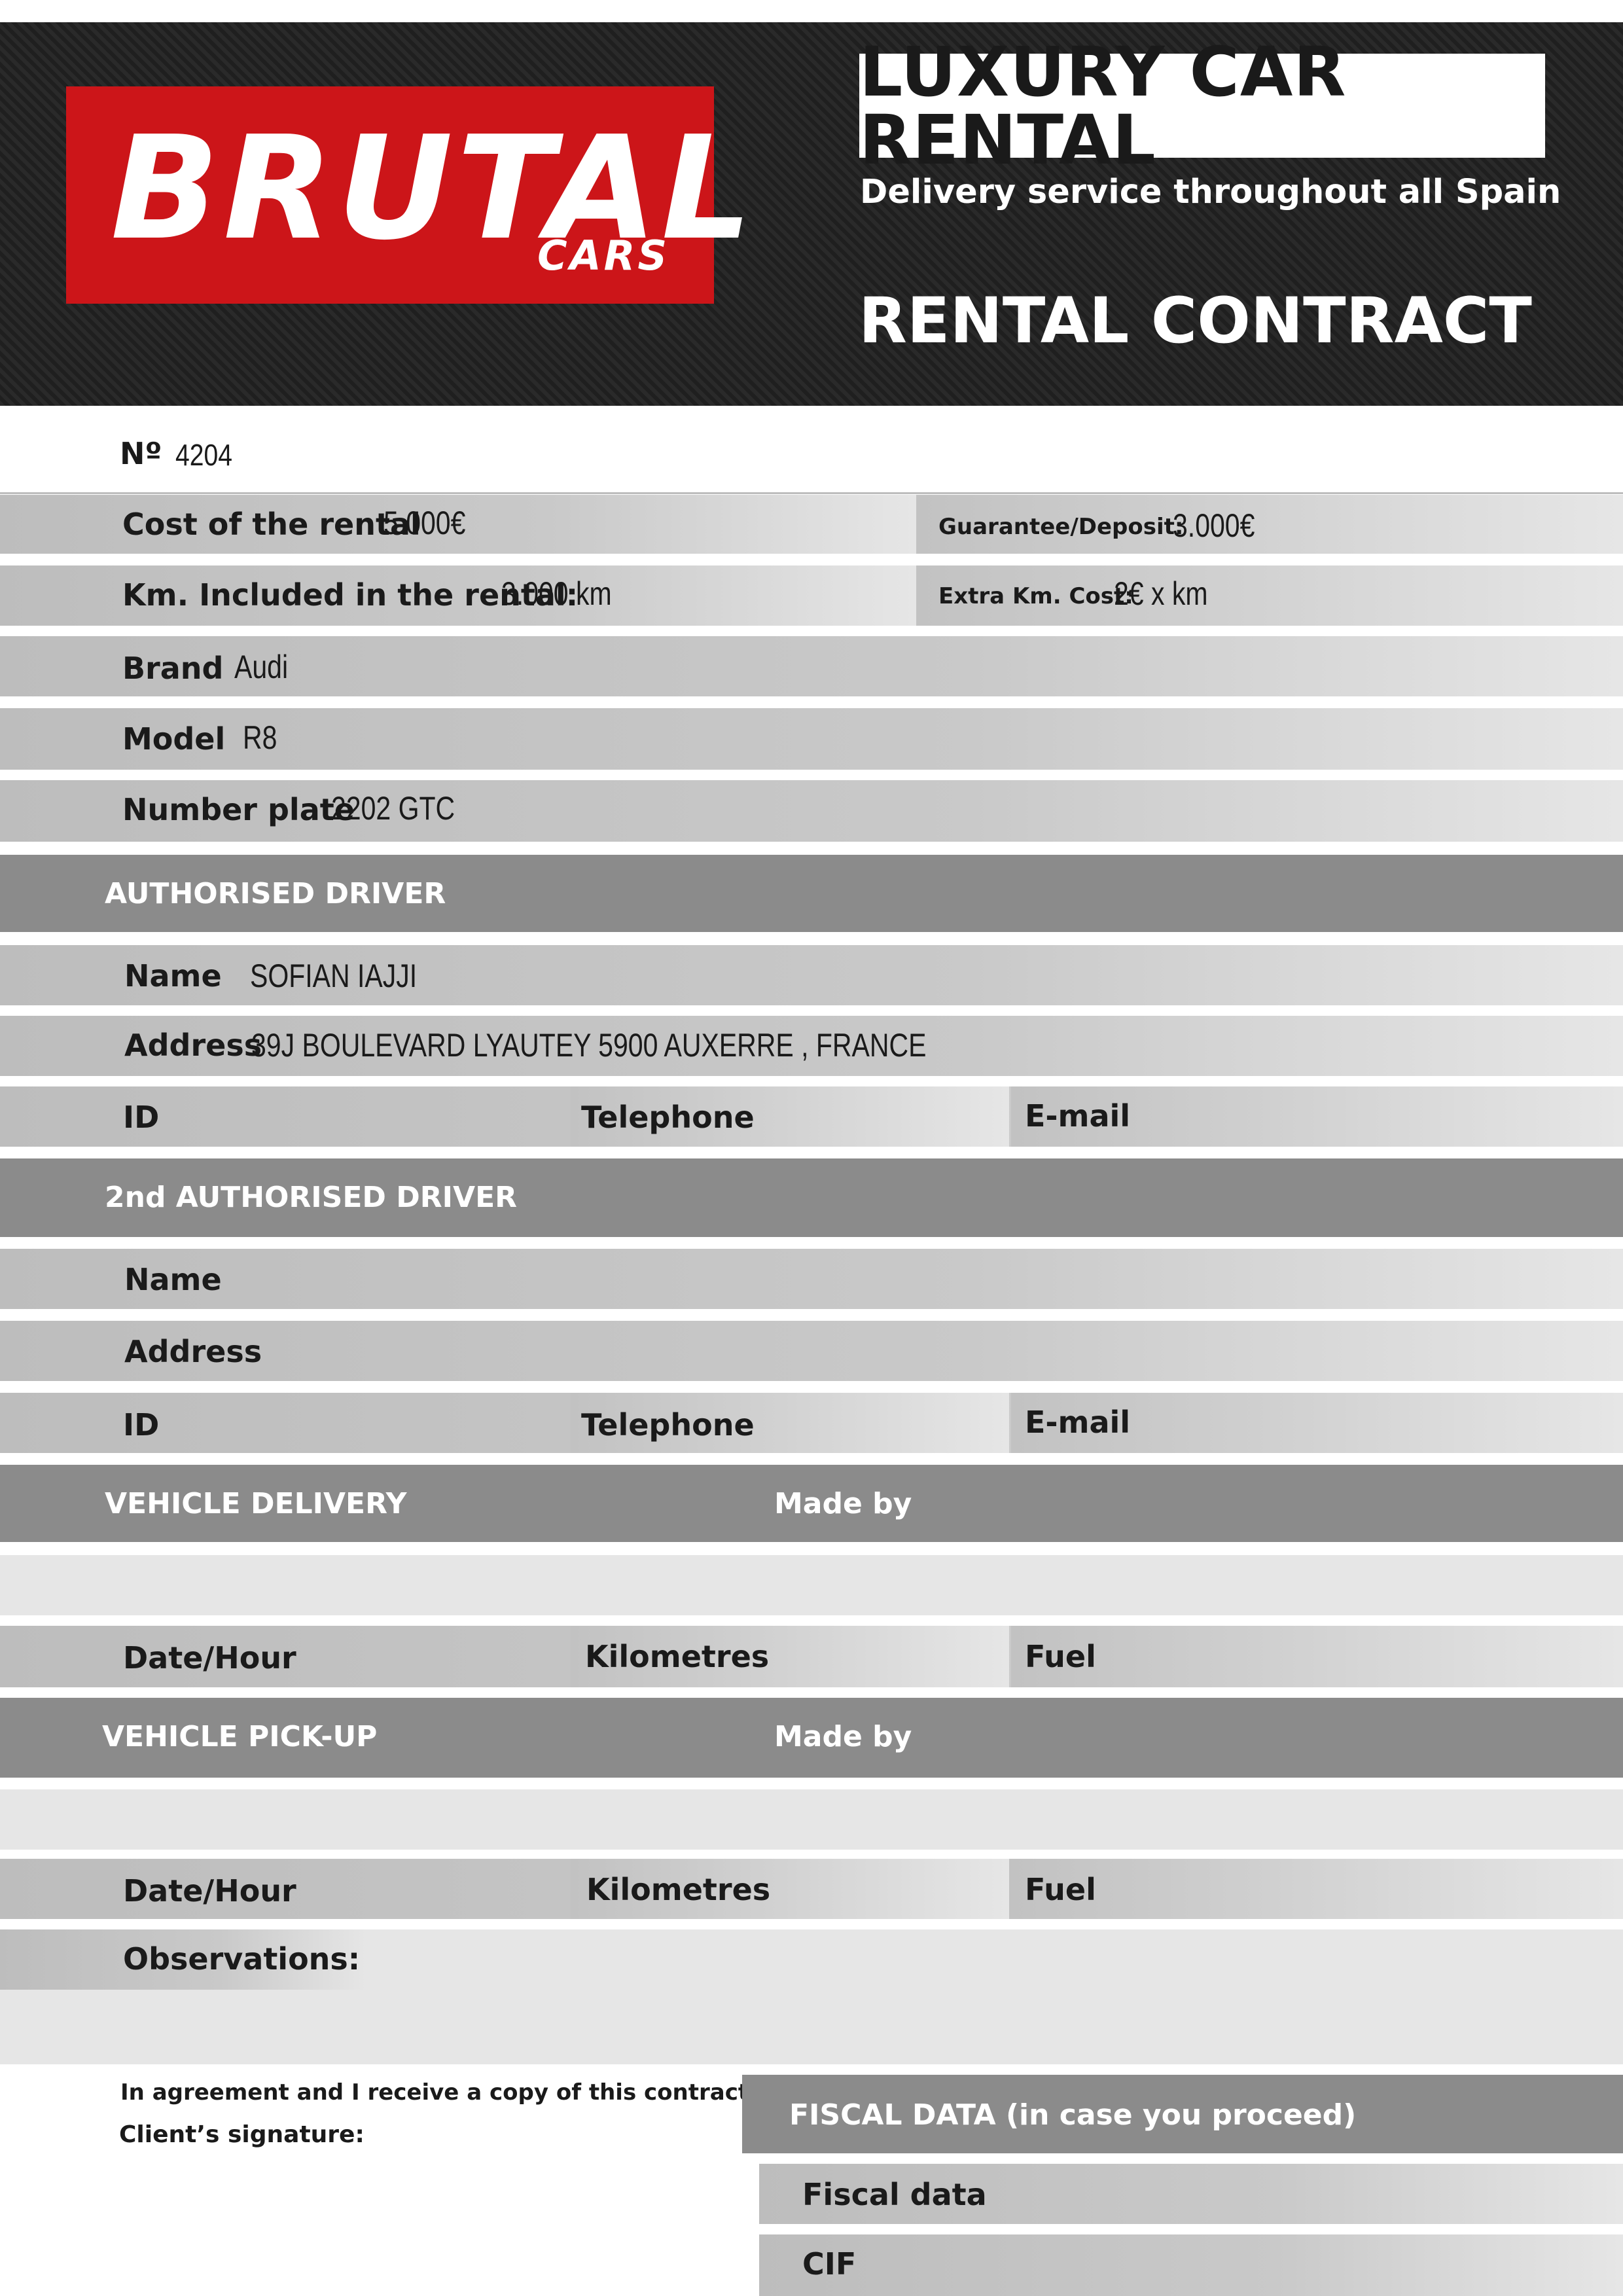  What do you see at coordinates (843, 1736) in the screenshot?
I see `pickup-made-by-label: Made by` at bounding box center [843, 1736].